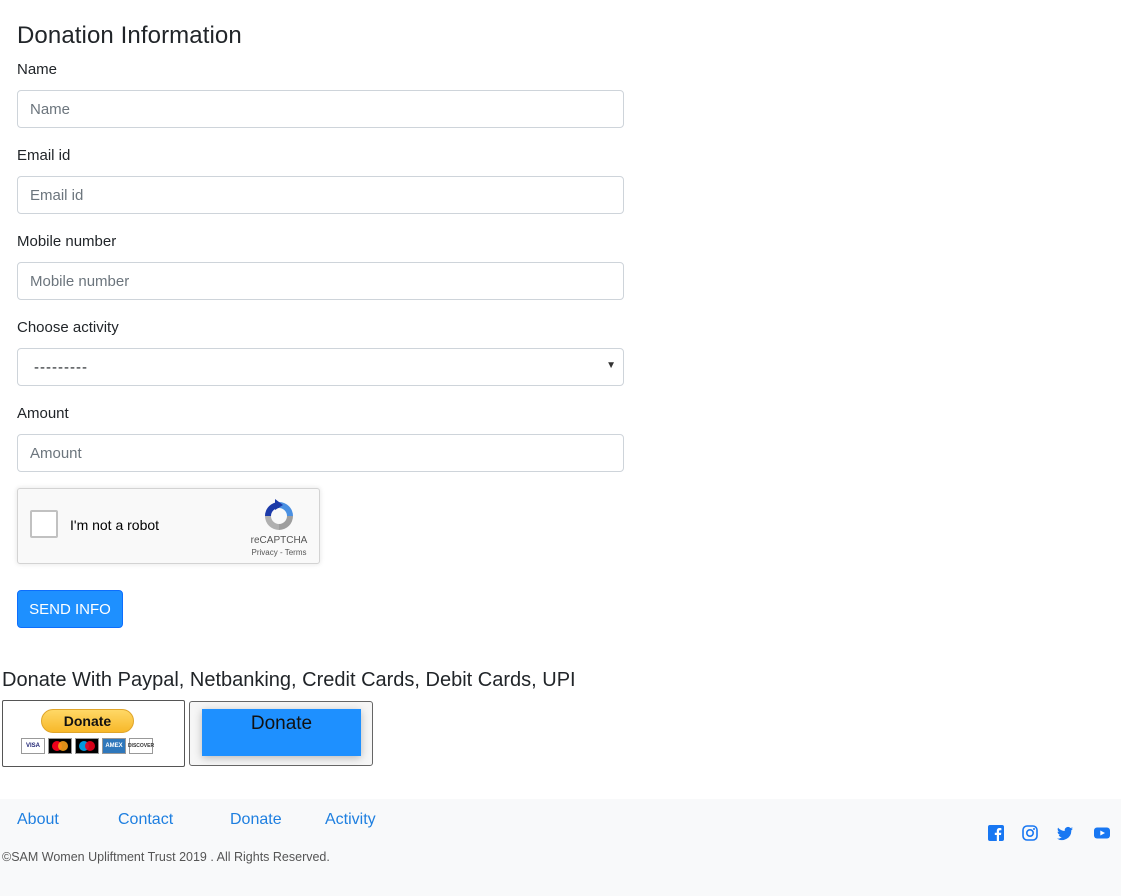 This screenshot has height=896, width=1121. I want to click on facebook-icon, so click(996, 833).